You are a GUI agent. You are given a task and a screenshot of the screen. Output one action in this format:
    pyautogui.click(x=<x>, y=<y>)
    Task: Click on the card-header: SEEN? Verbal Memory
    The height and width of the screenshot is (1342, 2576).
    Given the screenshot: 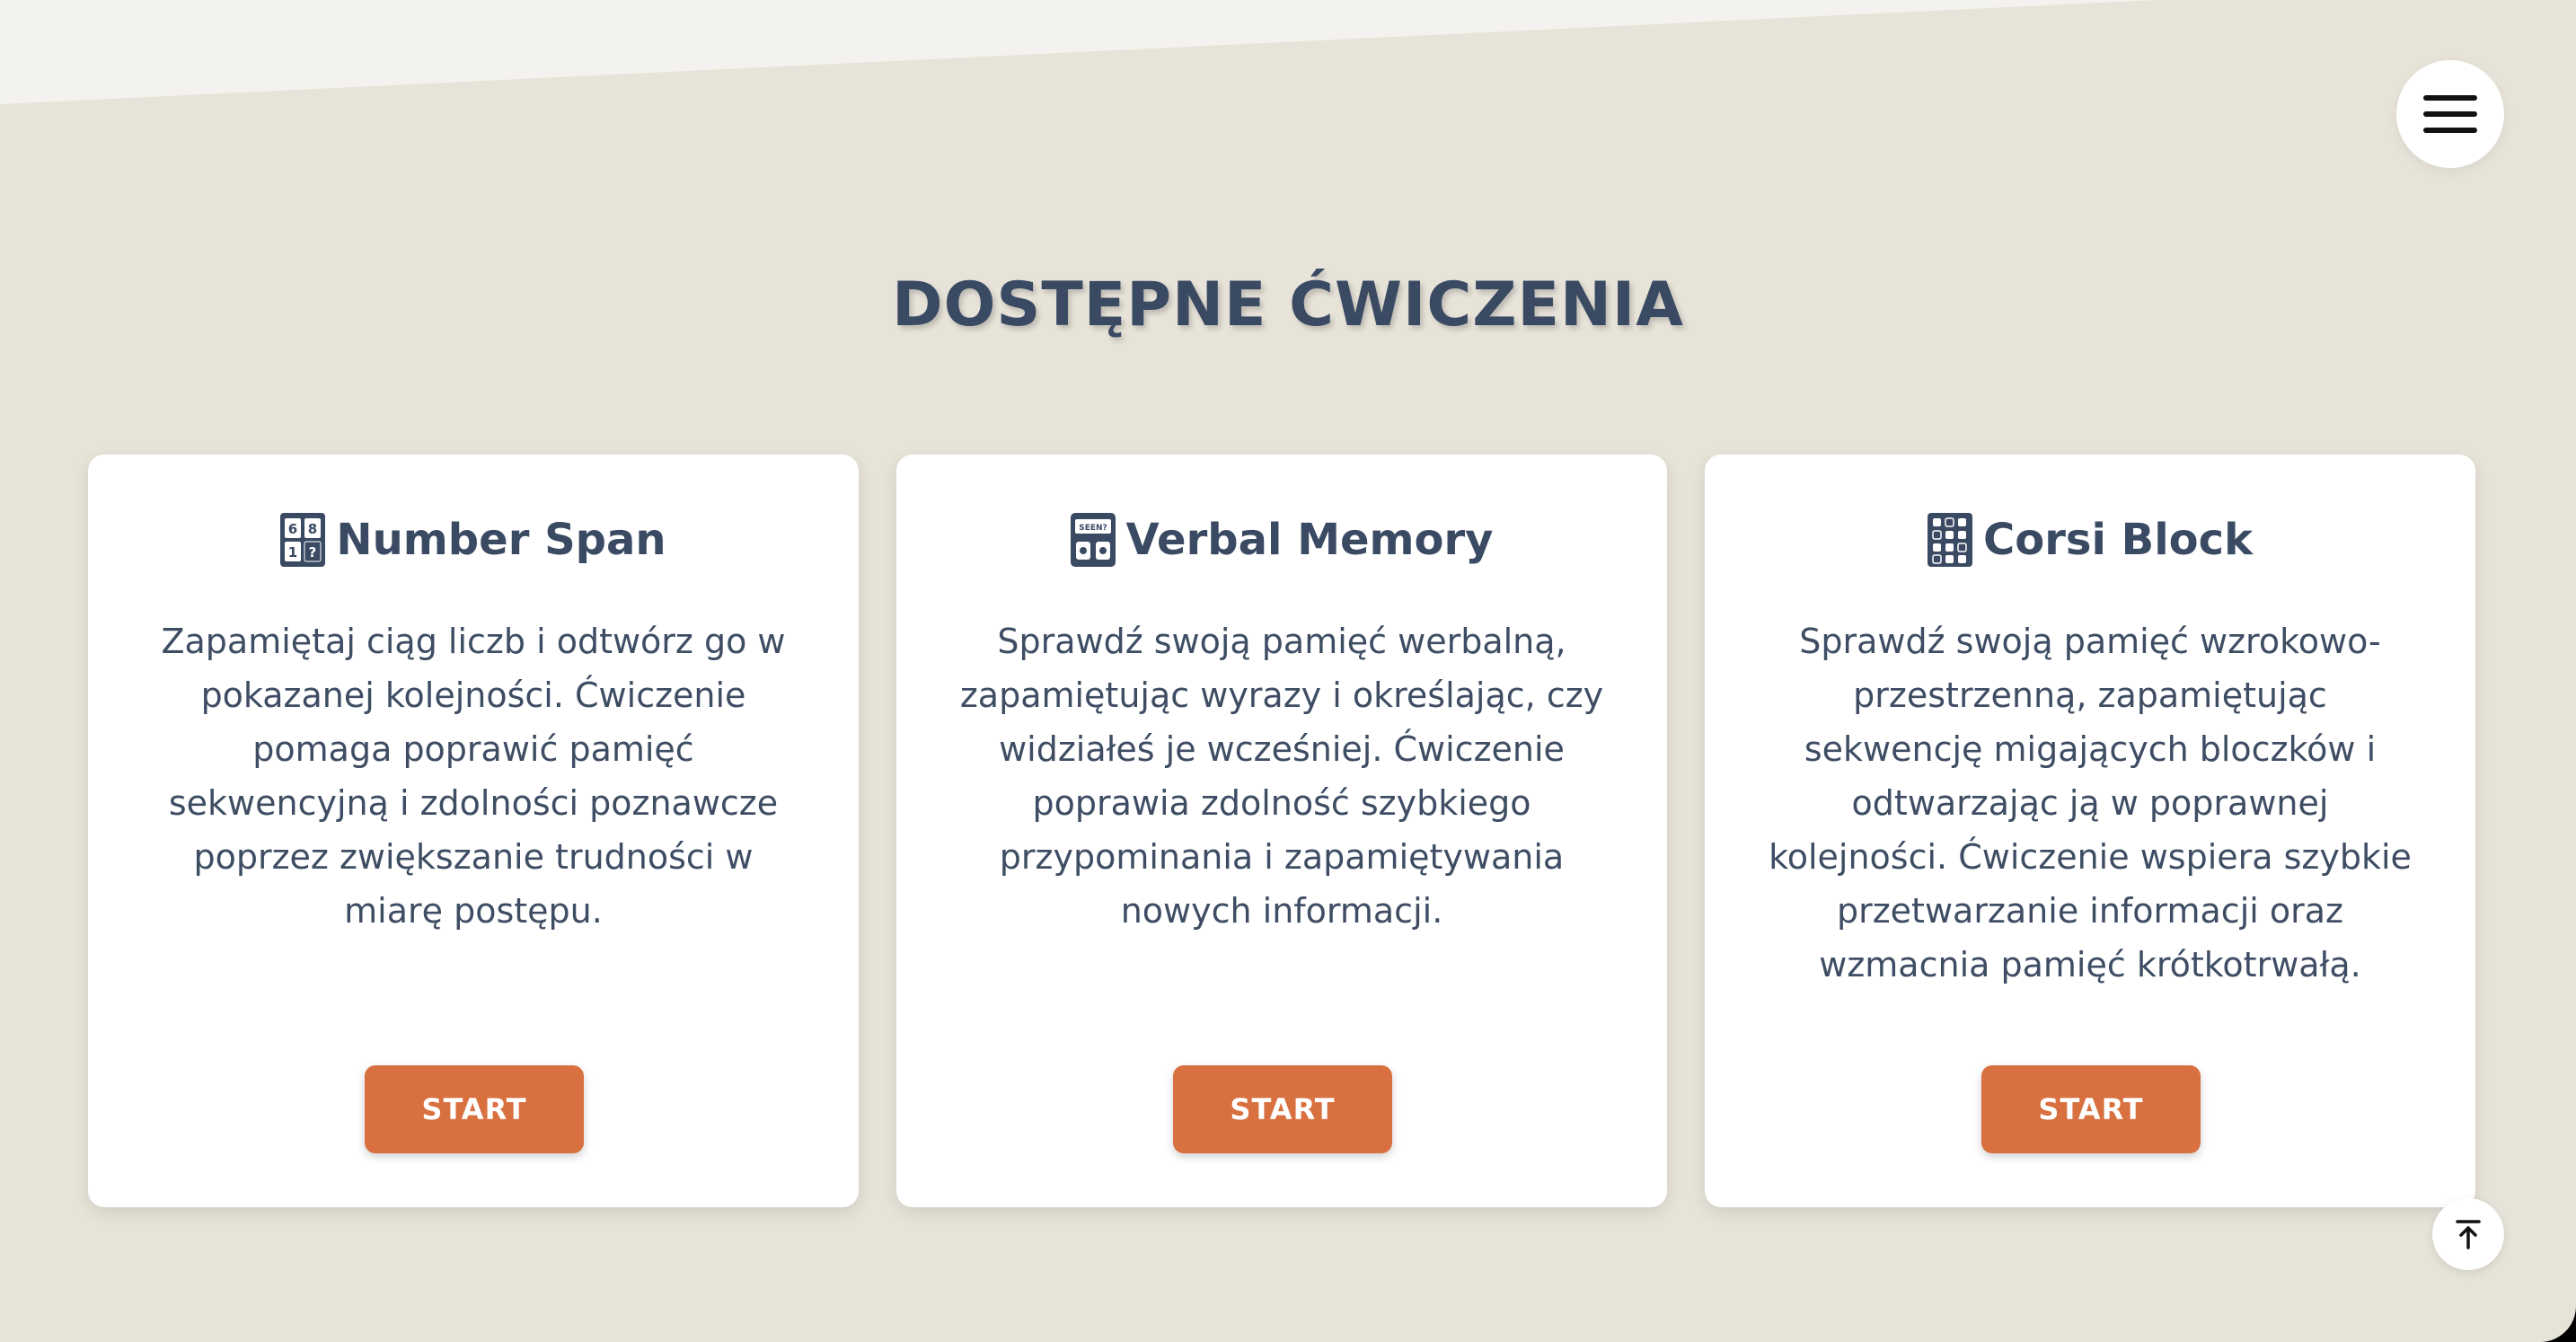 What is the action you would take?
    pyautogui.click(x=1281, y=539)
    